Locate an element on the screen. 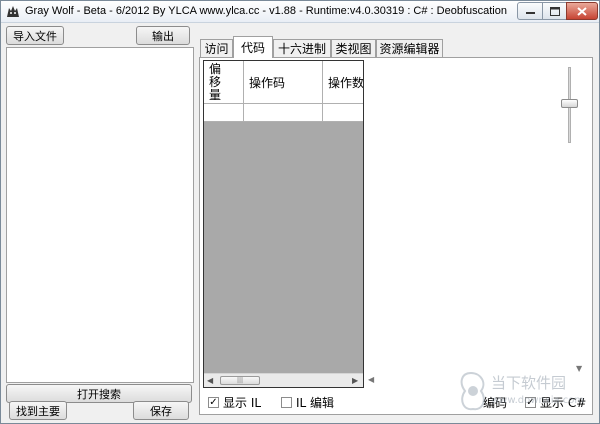 This screenshot has height=424, width=600. checkbox-box is located at coordinates (286, 402).